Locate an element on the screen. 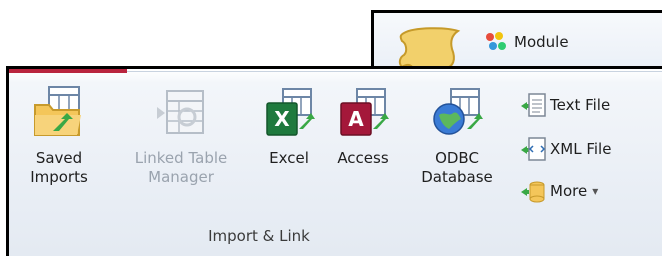 This screenshot has width=662, height=256. xml-file-button: XML File is located at coordinates (565, 149).